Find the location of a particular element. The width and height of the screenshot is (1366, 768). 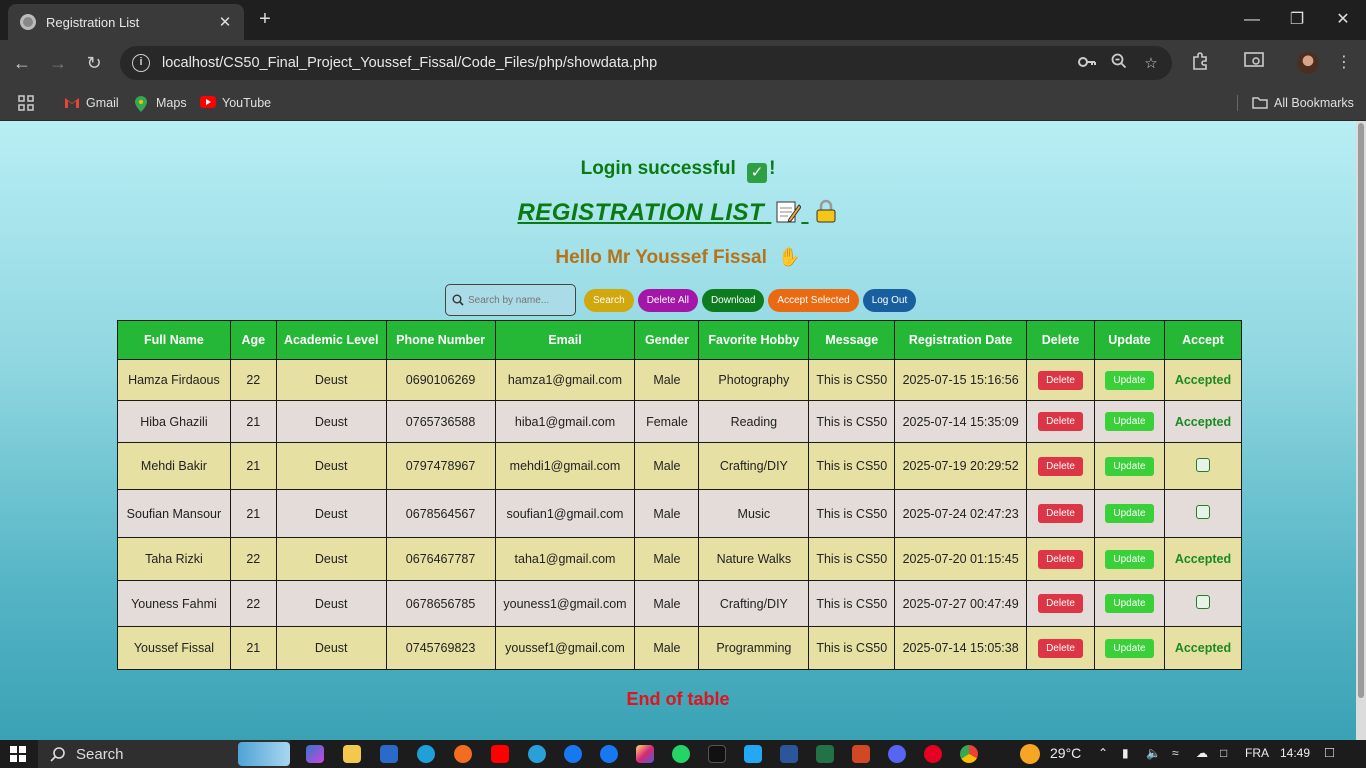

cell-accept: Accepted is located at coordinates (1203, 421).